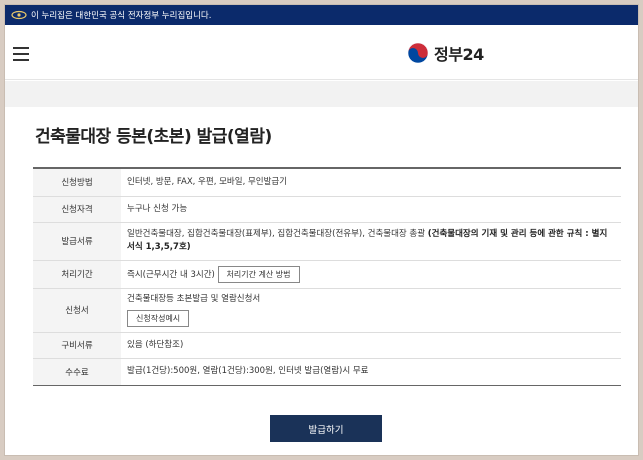 This screenshot has width=643, height=460. Describe the element at coordinates (207, 181) in the screenshot. I see `row-value: 인터넷, 방문, FAX, 우편, 모바일, 무인발급기` at that location.